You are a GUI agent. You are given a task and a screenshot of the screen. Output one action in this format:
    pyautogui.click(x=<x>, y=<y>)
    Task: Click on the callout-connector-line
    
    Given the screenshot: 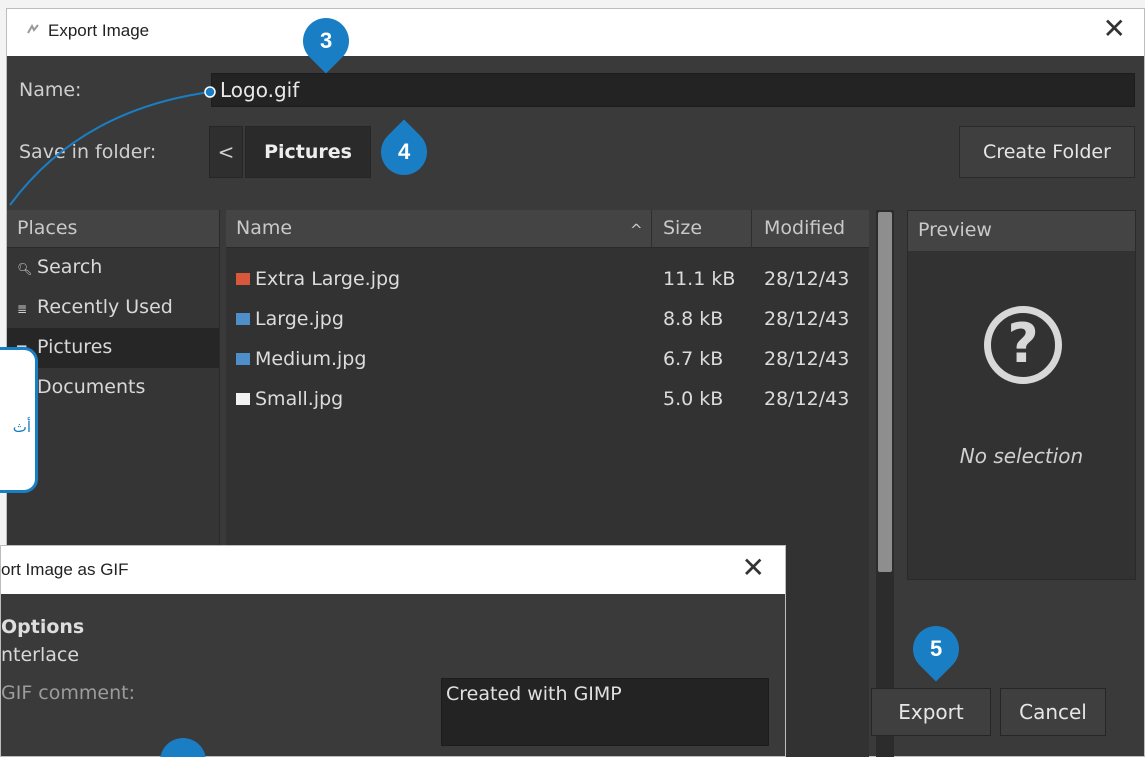 What is the action you would take?
    pyautogui.click(x=112, y=146)
    